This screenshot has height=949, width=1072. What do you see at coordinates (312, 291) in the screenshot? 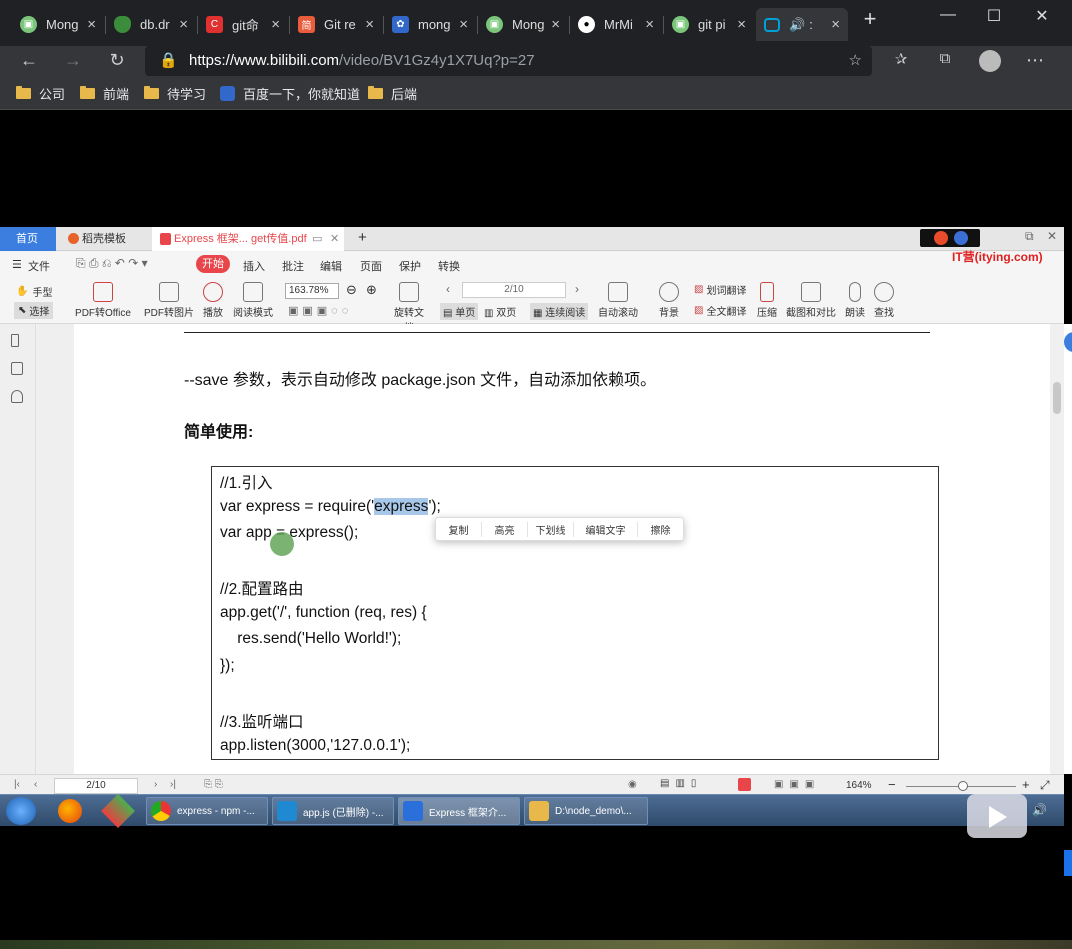
I see `zoom-select: 163.78%` at bounding box center [312, 291].